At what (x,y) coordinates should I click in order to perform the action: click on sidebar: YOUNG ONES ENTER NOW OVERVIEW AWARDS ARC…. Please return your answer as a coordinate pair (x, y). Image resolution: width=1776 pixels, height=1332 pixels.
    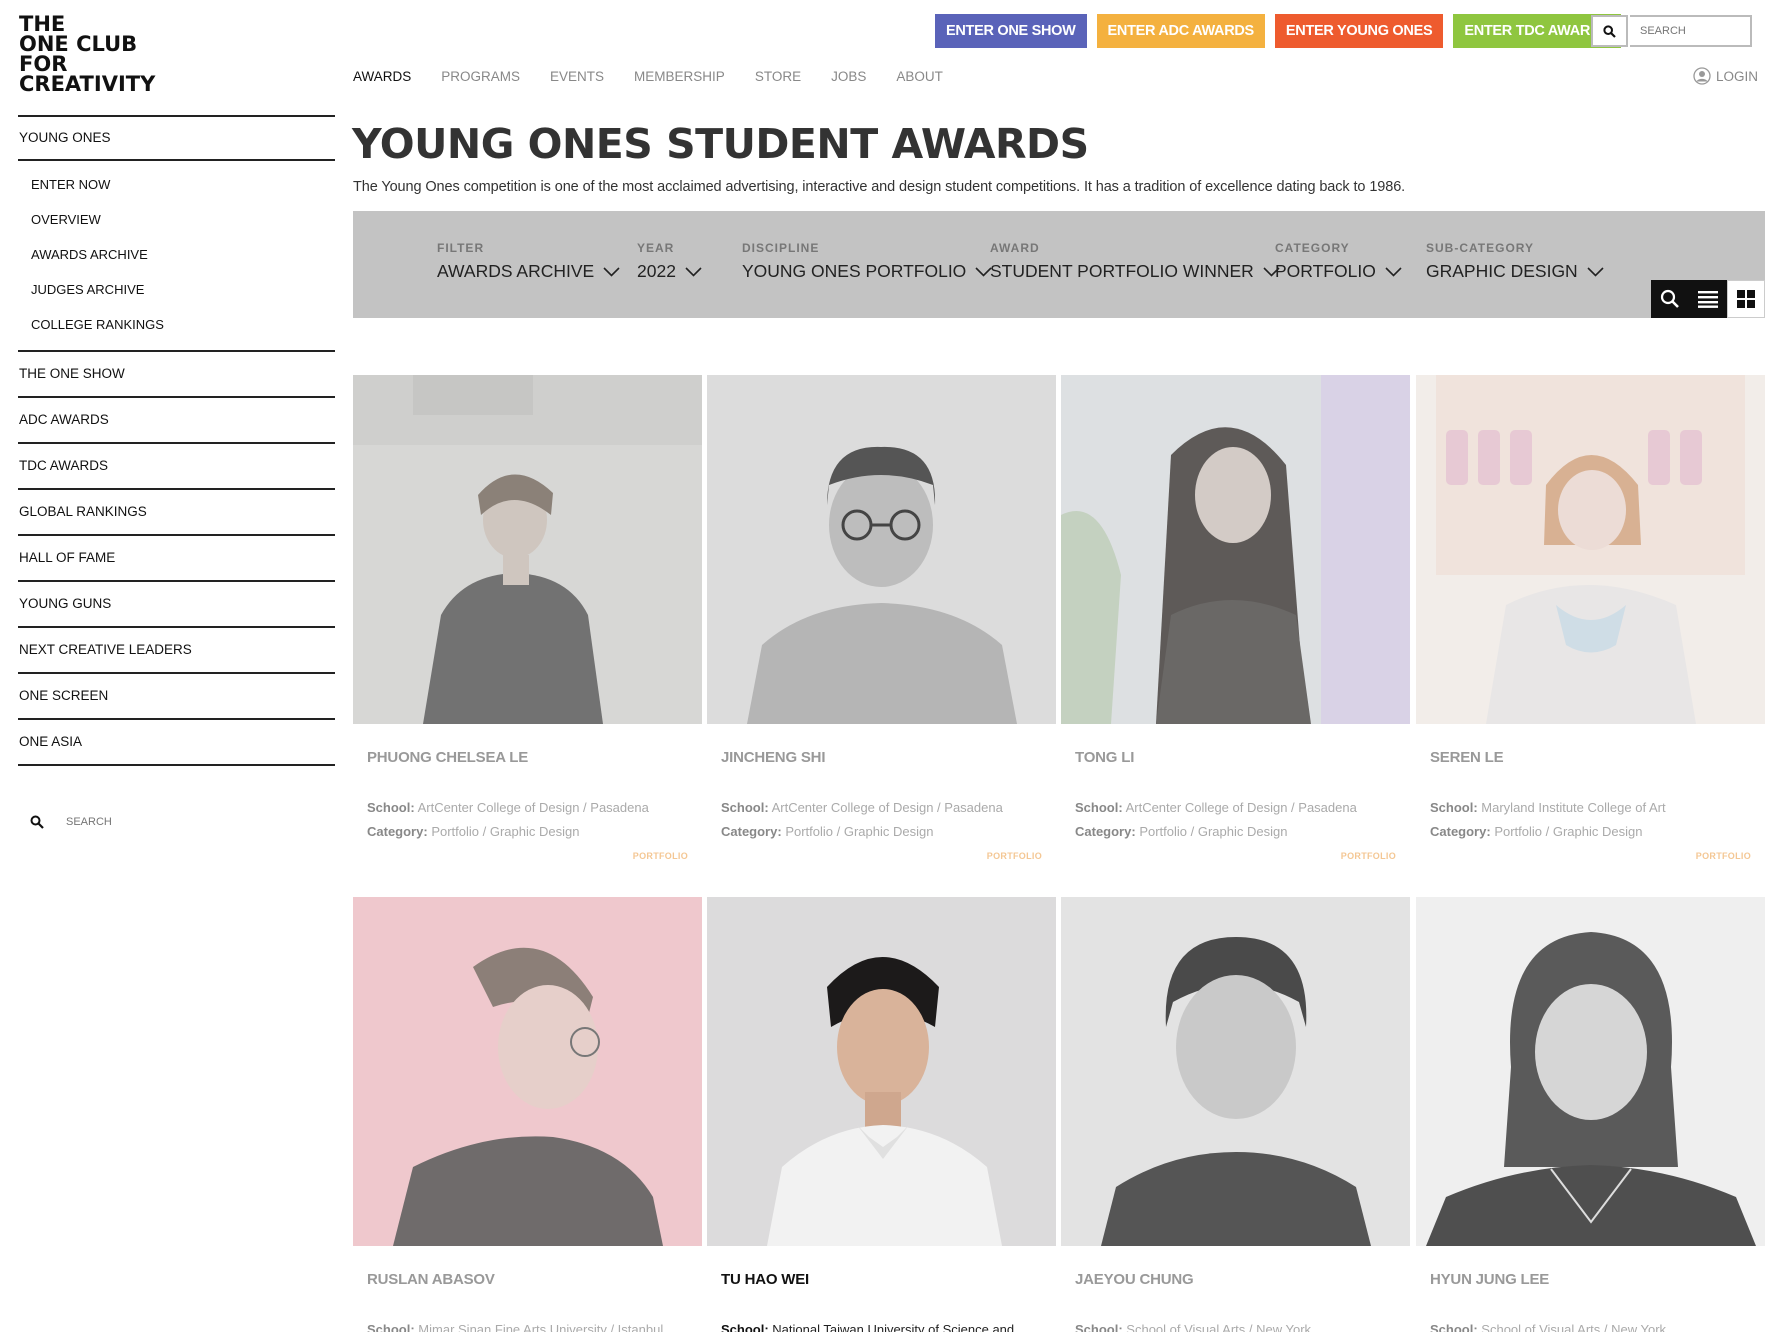
    Looking at the image, I should click on (176, 478).